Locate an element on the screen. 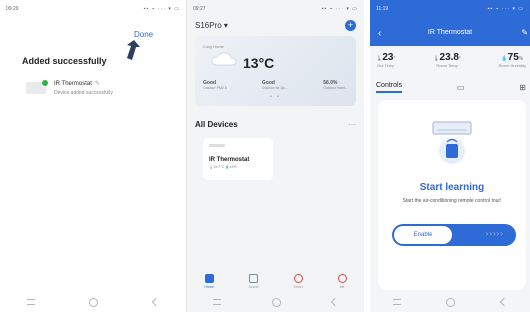 This screenshot has width=530, height=312. remote-icon: ▭ is located at coordinates (461, 87).